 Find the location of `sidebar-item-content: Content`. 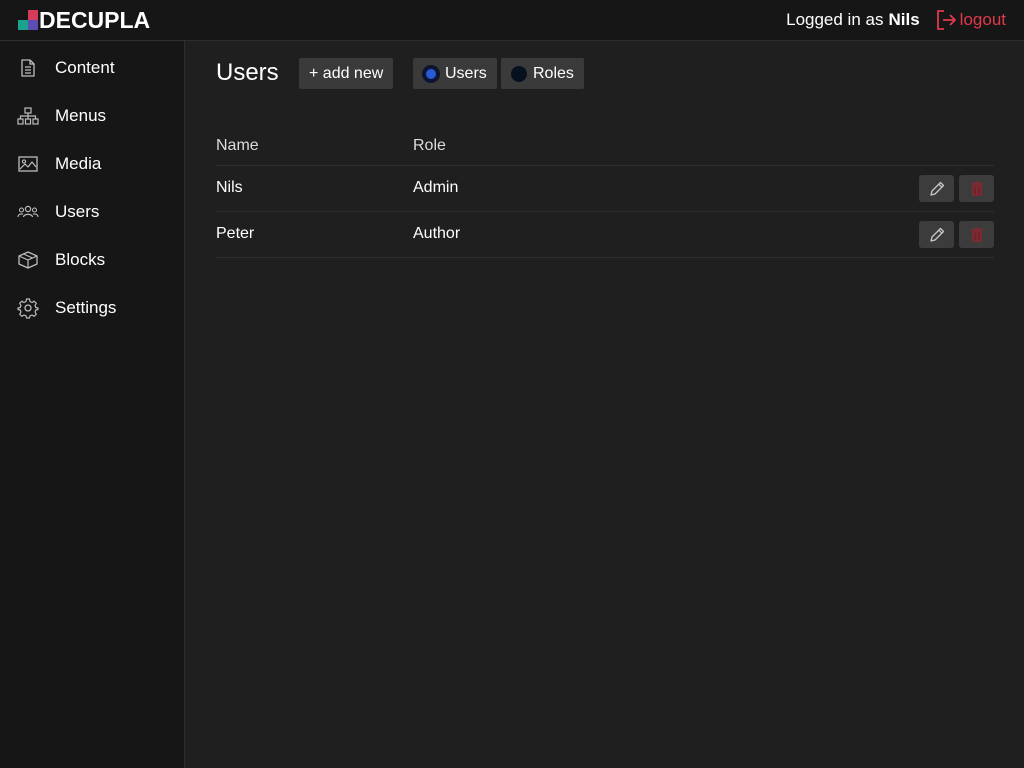

sidebar-item-content: Content is located at coordinates (92, 68).